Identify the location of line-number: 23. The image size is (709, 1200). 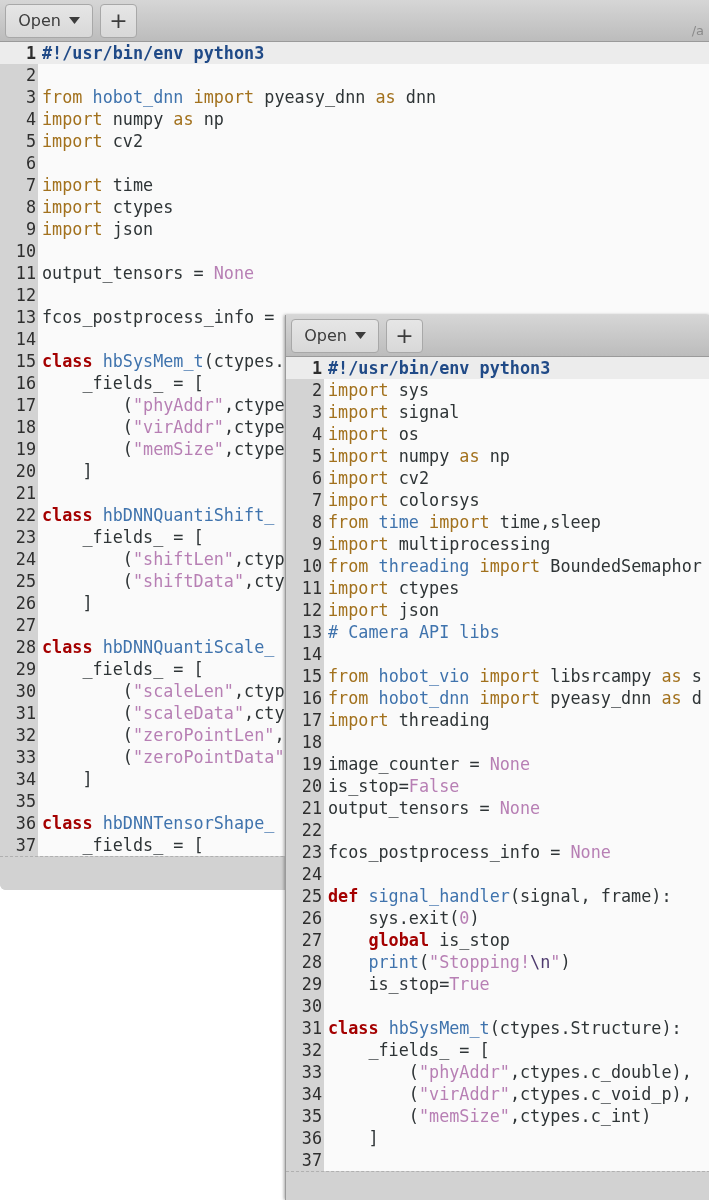
(305, 852).